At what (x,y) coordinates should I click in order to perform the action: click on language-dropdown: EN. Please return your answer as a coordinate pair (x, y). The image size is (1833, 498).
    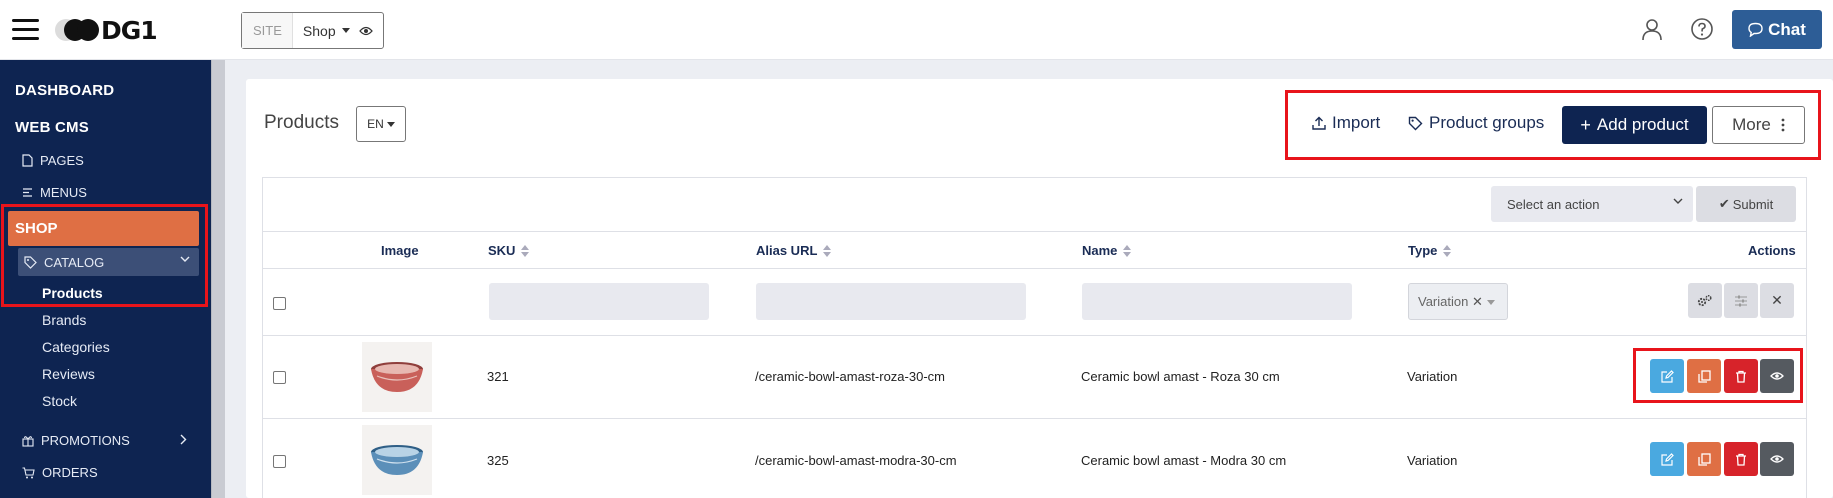
    Looking at the image, I should click on (381, 124).